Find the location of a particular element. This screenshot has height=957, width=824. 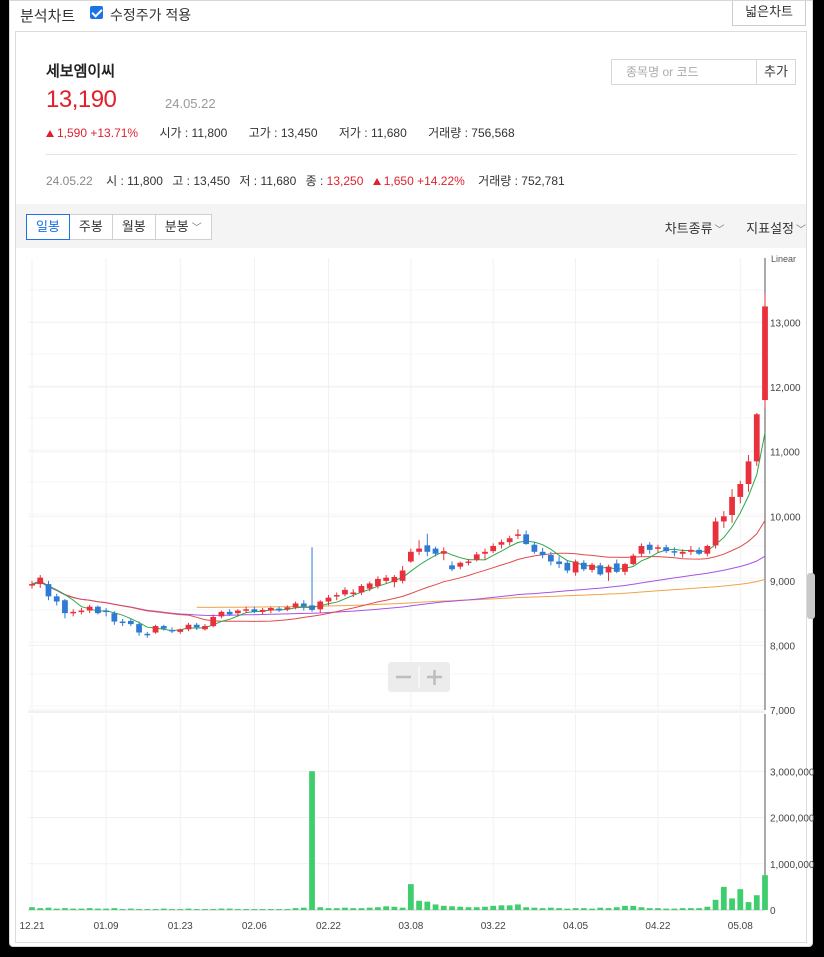

price-tick-label: 7,000 is located at coordinates (782, 711).